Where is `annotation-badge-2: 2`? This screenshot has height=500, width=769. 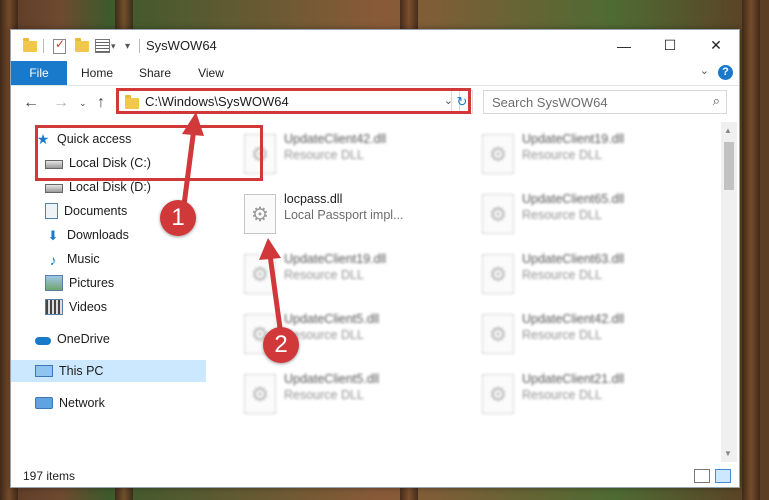 annotation-badge-2: 2 is located at coordinates (281, 345).